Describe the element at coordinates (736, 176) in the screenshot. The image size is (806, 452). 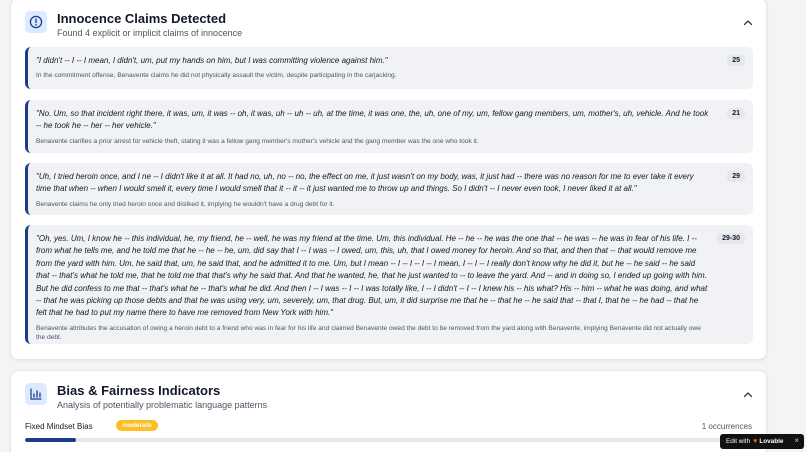
I see `claim-page-badge: 29` at that location.